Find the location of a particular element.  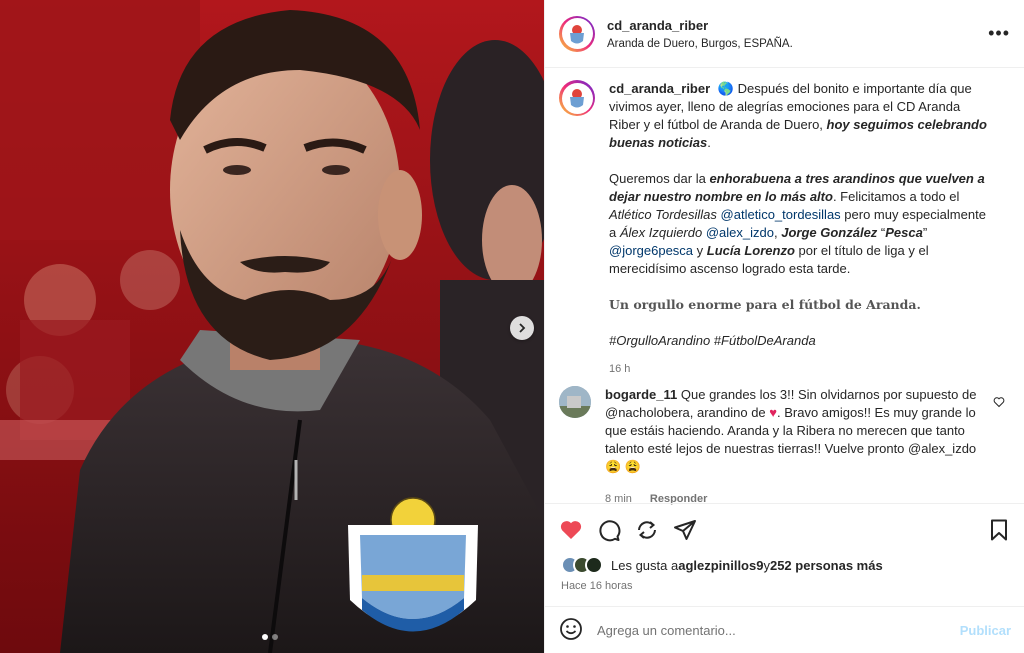

comment-text: , arandino de is located at coordinates (729, 412).